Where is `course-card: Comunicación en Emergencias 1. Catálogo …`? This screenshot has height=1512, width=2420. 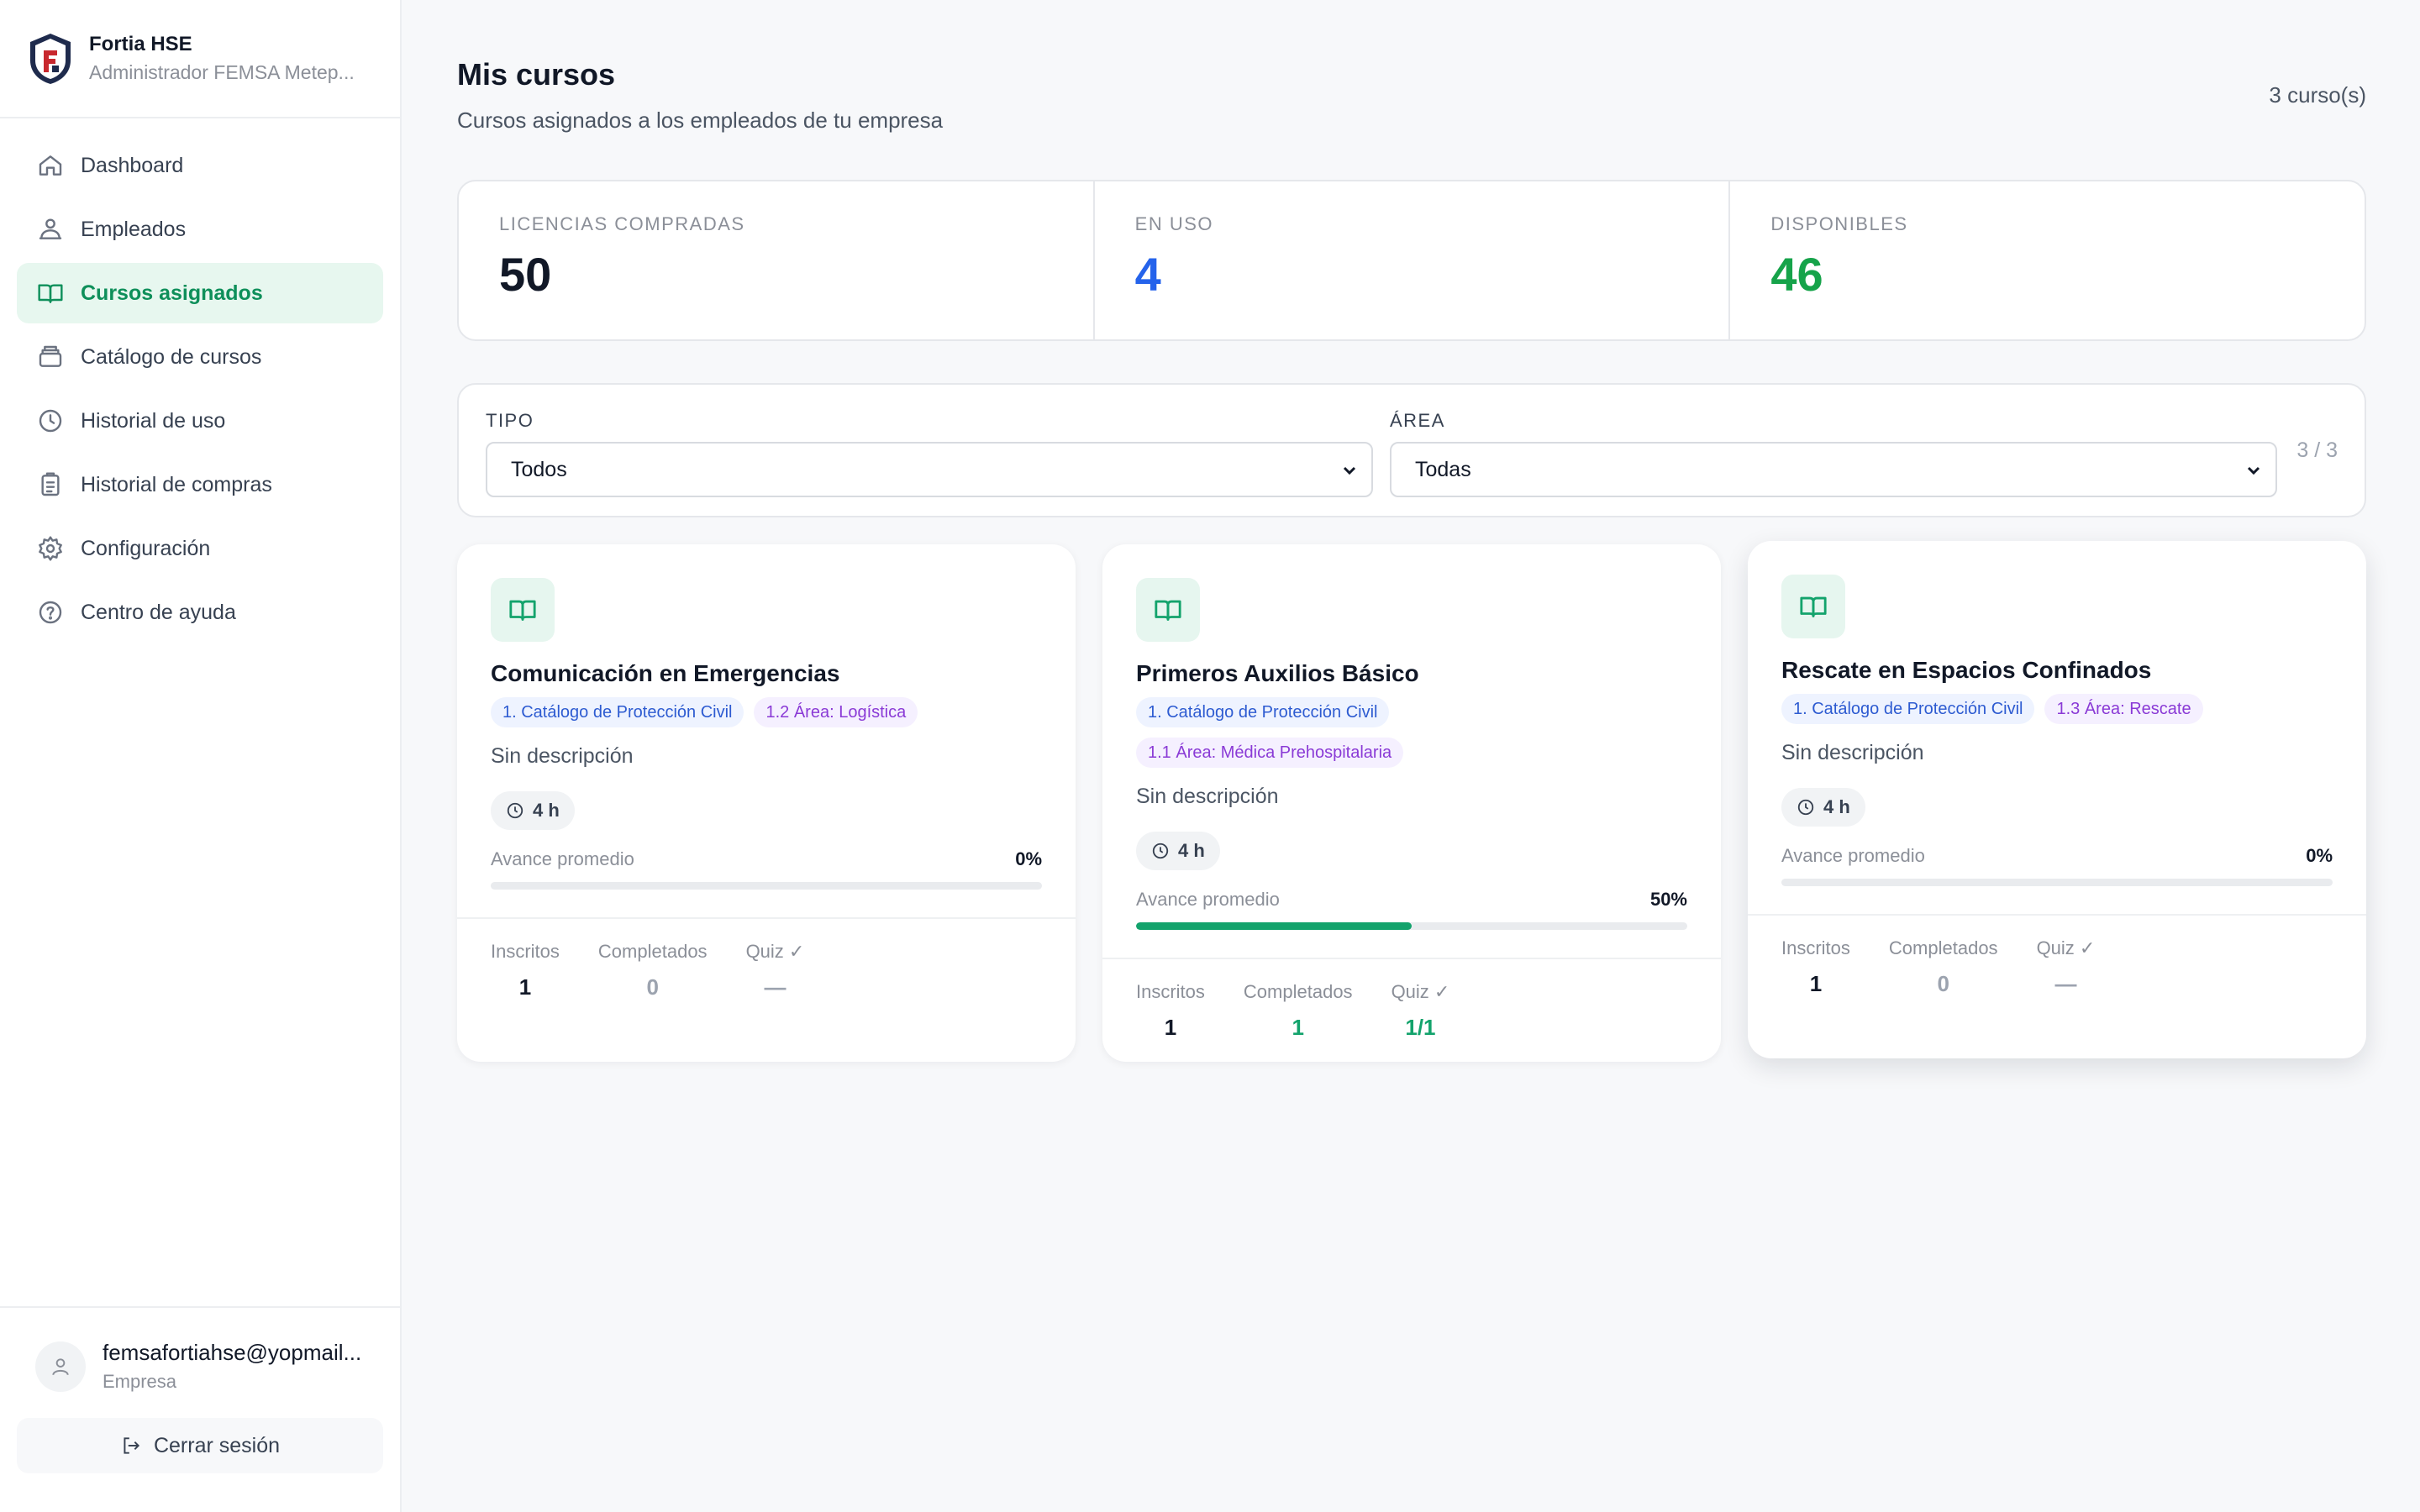 course-card: Comunicación en Emergencias 1. Catálogo … is located at coordinates (766, 803).